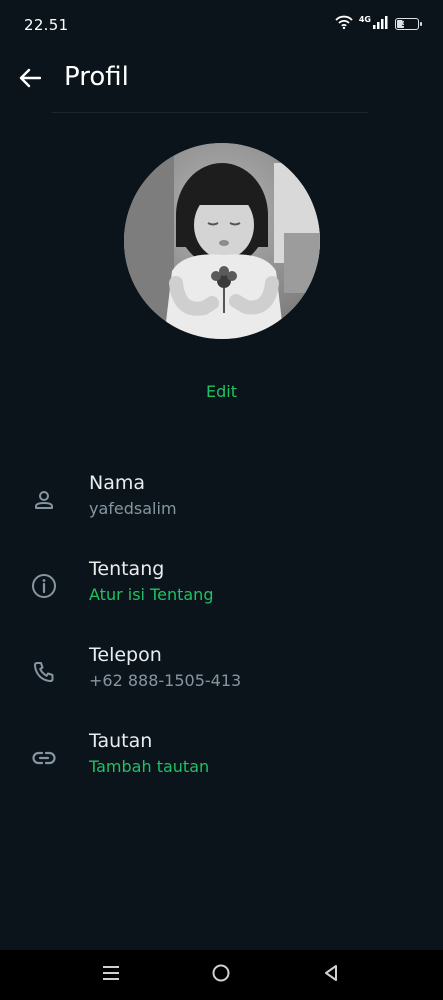  Describe the element at coordinates (127, 569) in the screenshot. I see `row-about-title: Tentang` at that location.